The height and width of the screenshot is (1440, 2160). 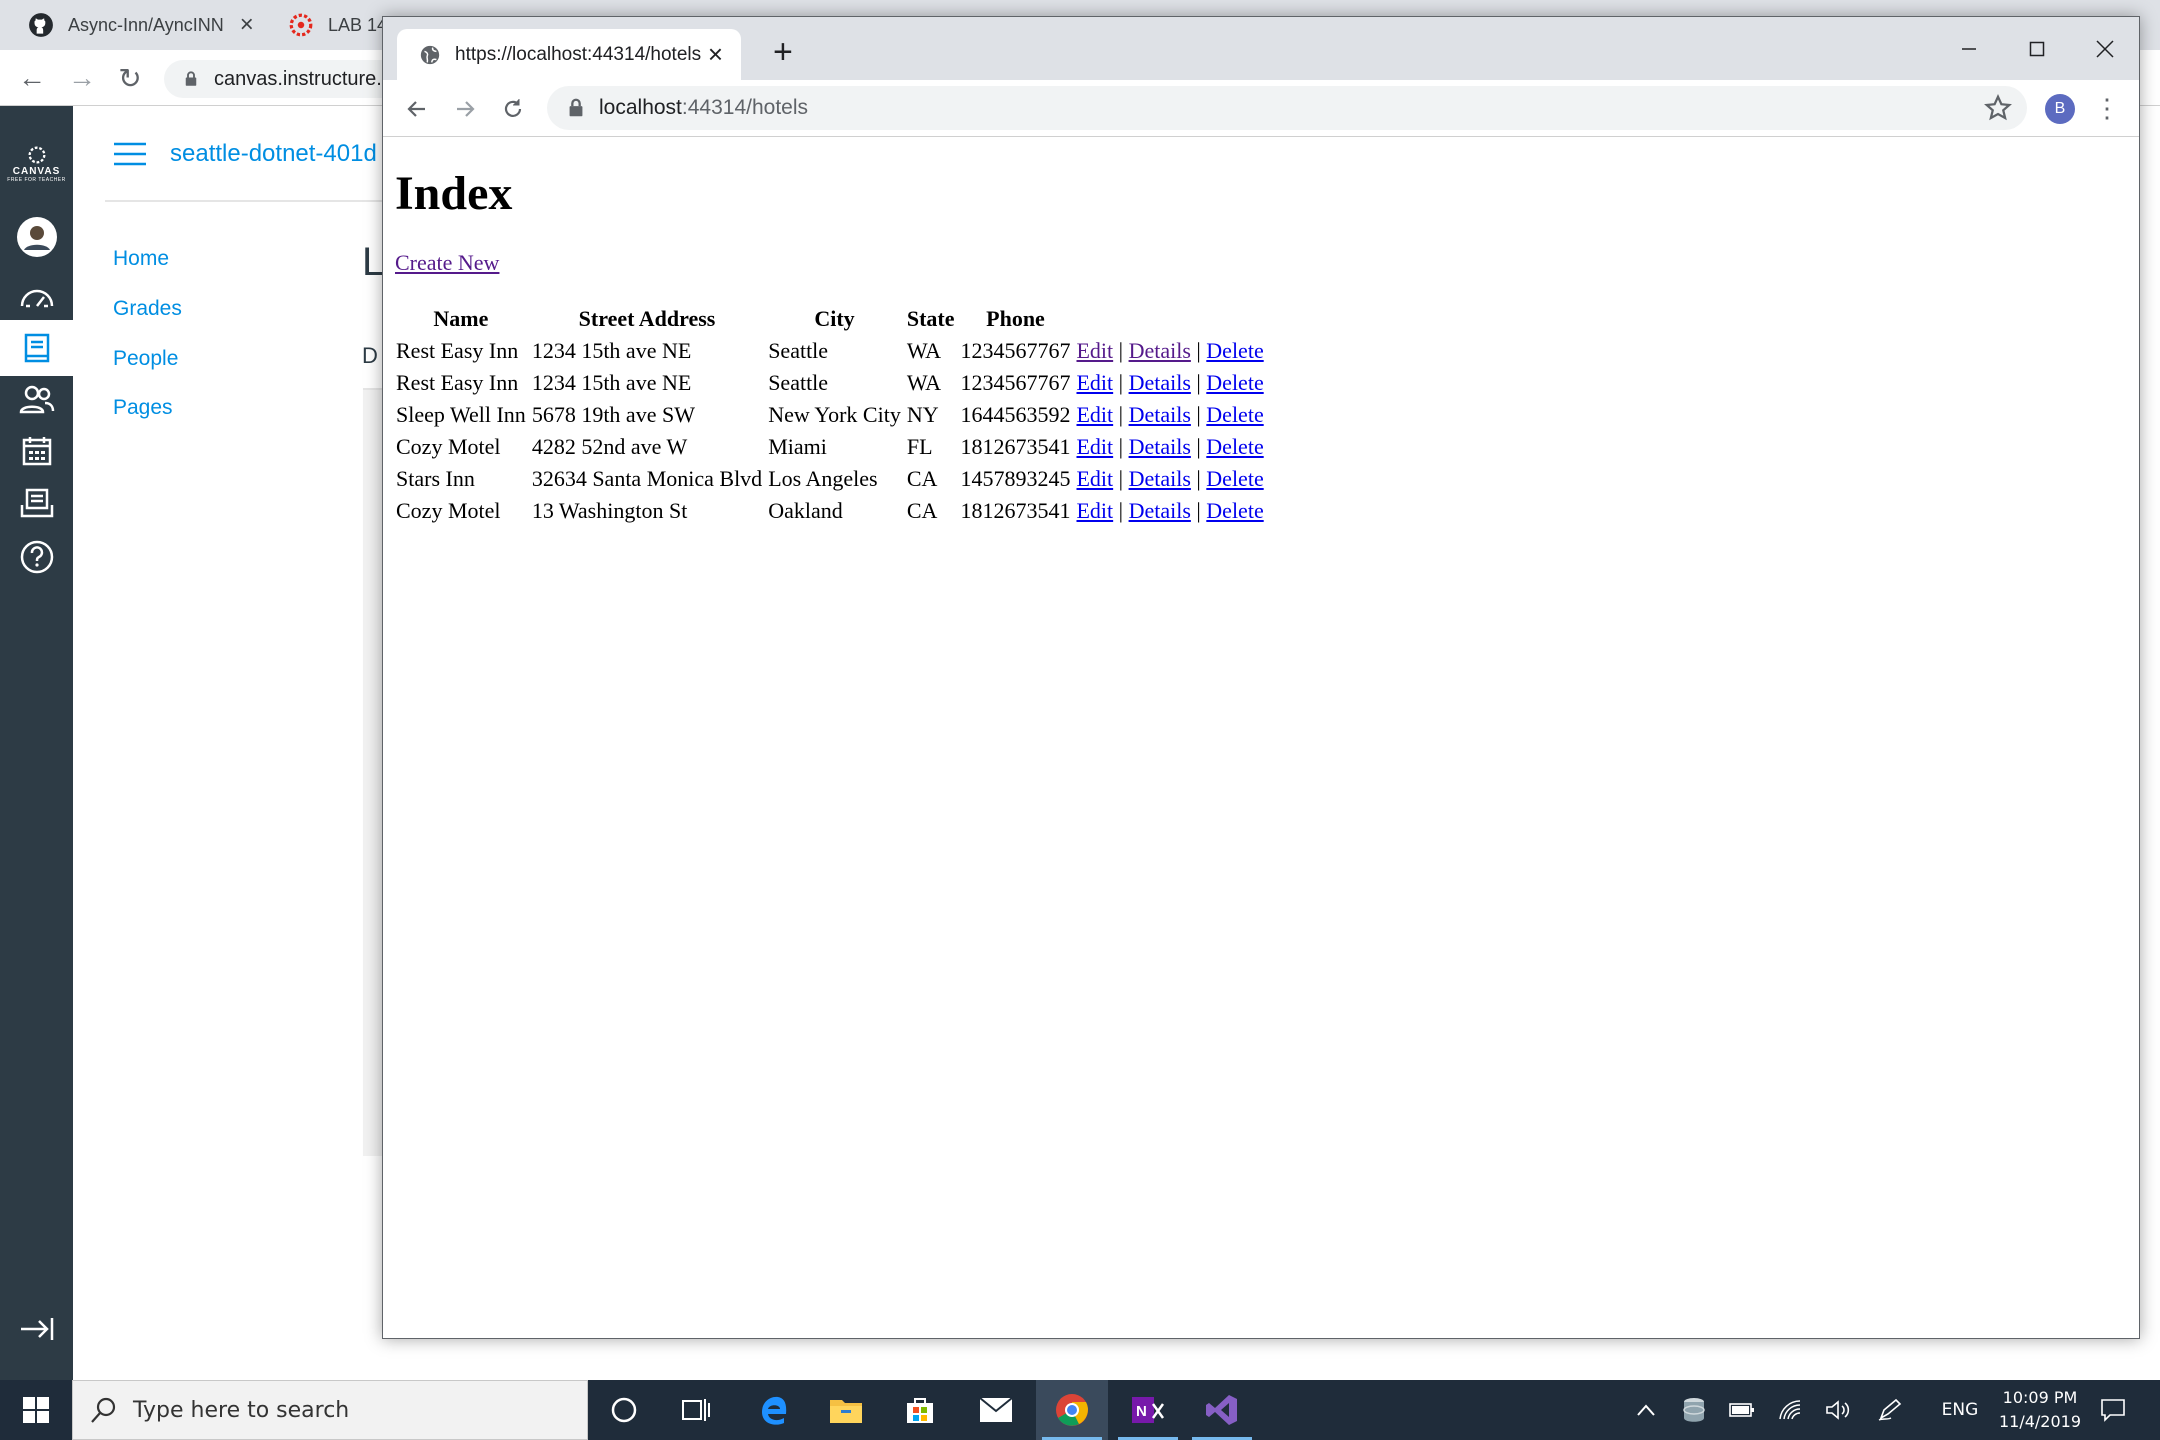 I want to click on forward-arrow-icon: →, so click(x=82, y=78).